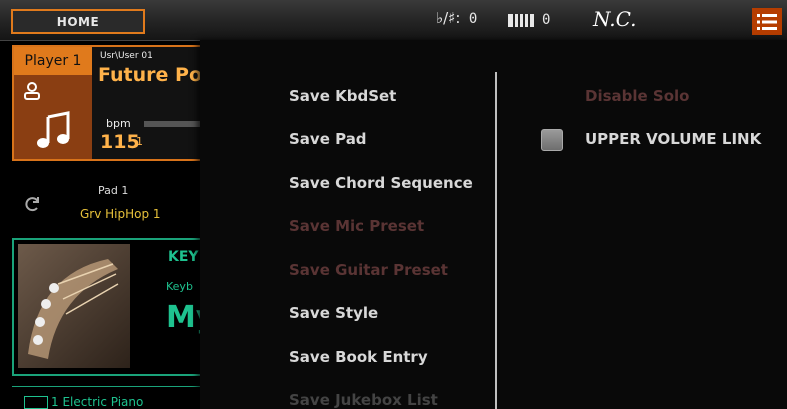  I want to click on menu-item-save-chord-sequence: Save Chord Sequence, so click(381, 183).